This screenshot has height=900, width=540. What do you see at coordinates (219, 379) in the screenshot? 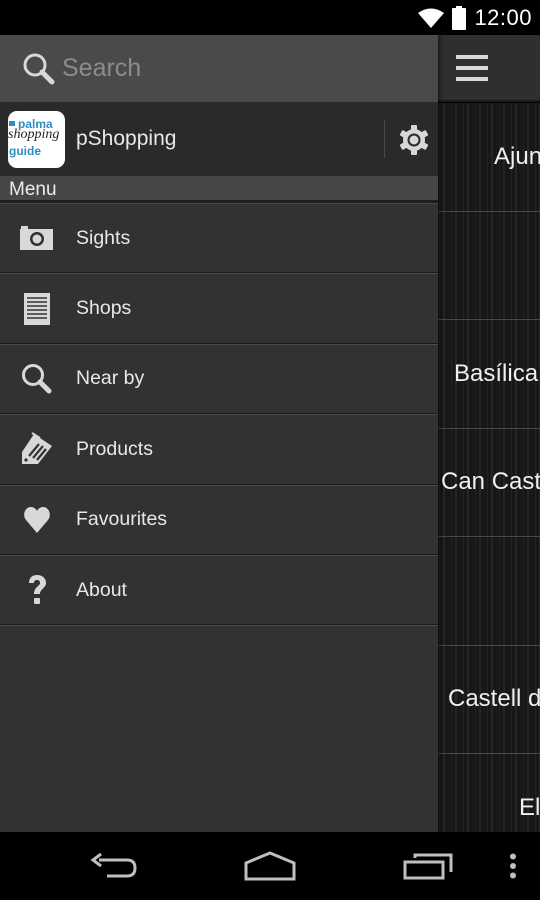
I see `menu-item-near-by: Near by` at bounding box center [219, 379].